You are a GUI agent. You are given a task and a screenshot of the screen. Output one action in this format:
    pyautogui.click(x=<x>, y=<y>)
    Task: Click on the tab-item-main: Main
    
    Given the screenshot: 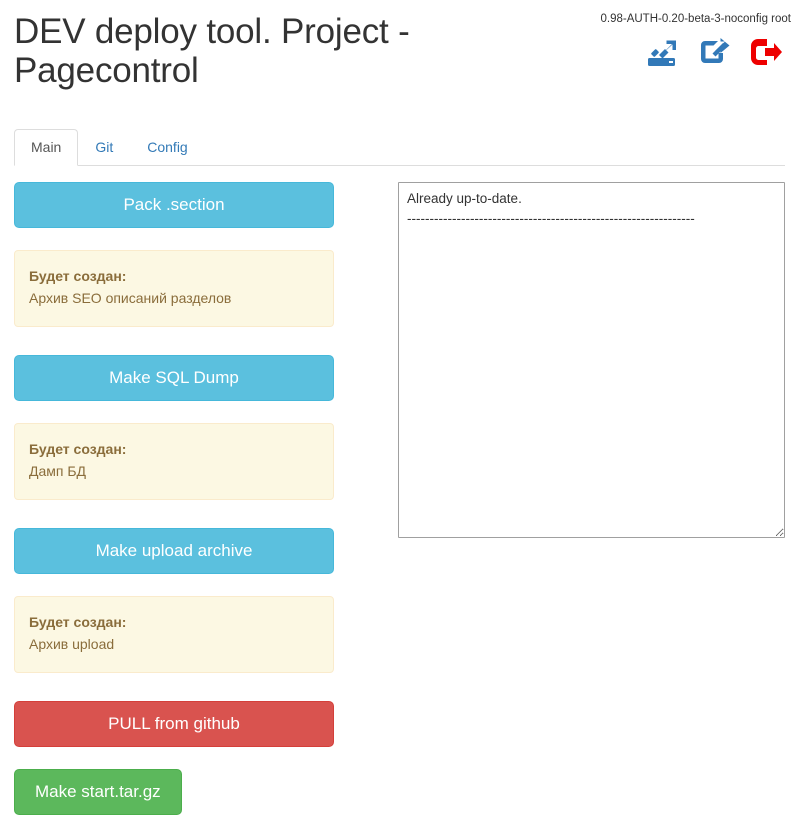 What is the action you would take?
    pyautogui.click(x=46, y=147)
    